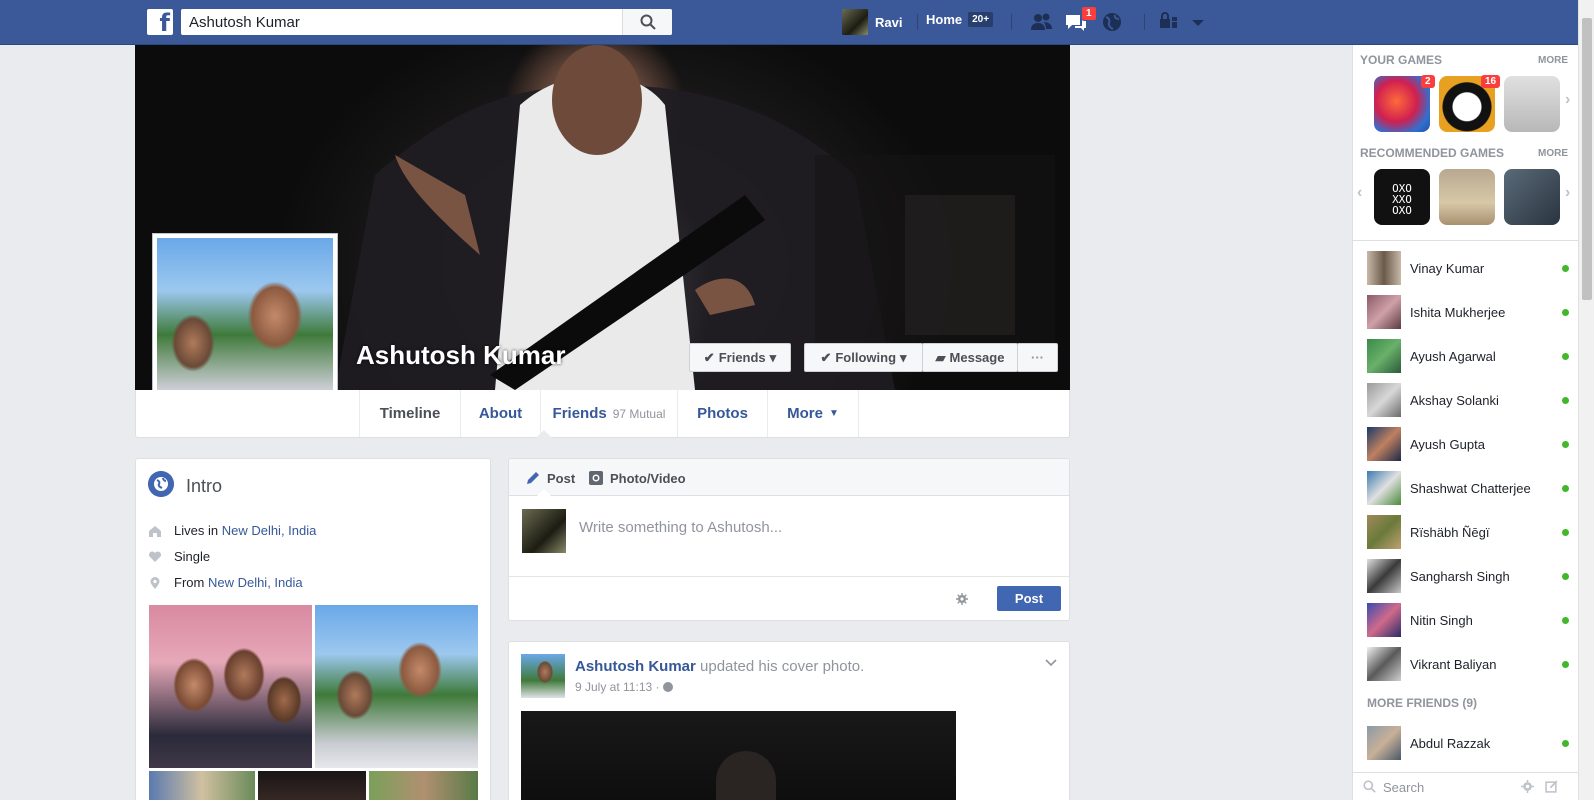 This screenshot has width=1594, height=800. I want to click on story-author-link: Ashutosh Kumar, so click(635, 666).